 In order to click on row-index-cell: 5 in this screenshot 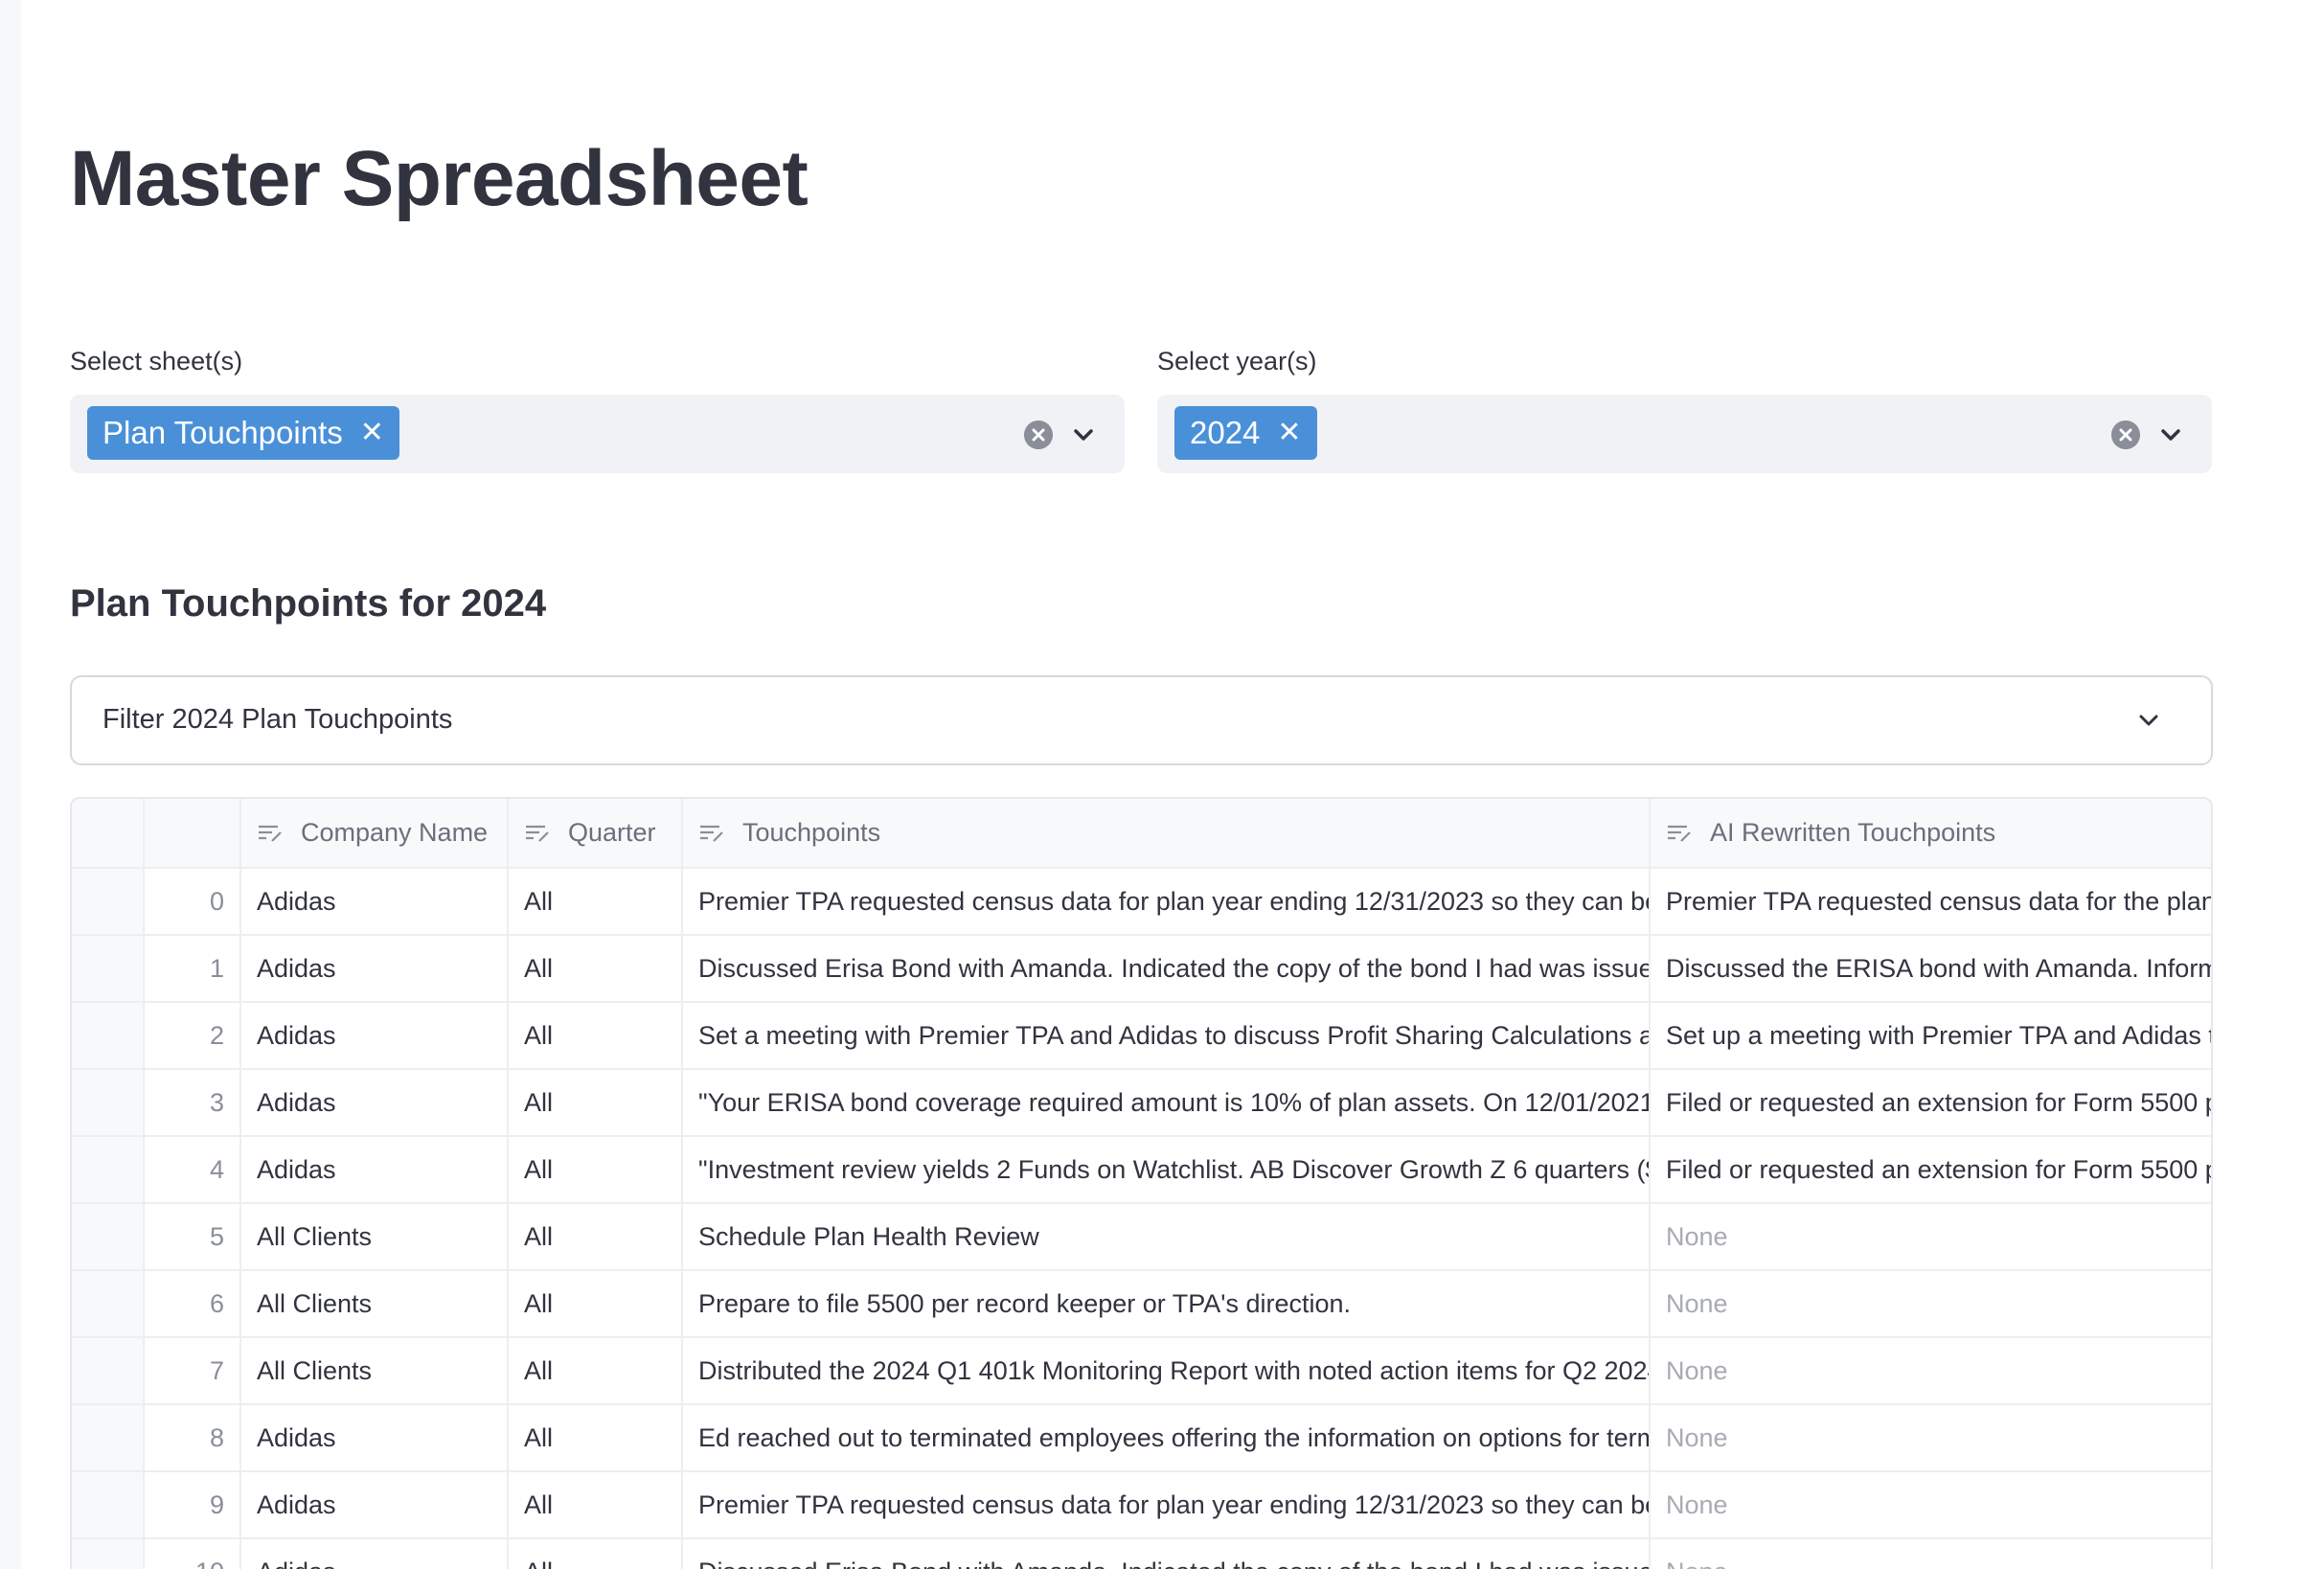, I will do `click(192, 1237)`.